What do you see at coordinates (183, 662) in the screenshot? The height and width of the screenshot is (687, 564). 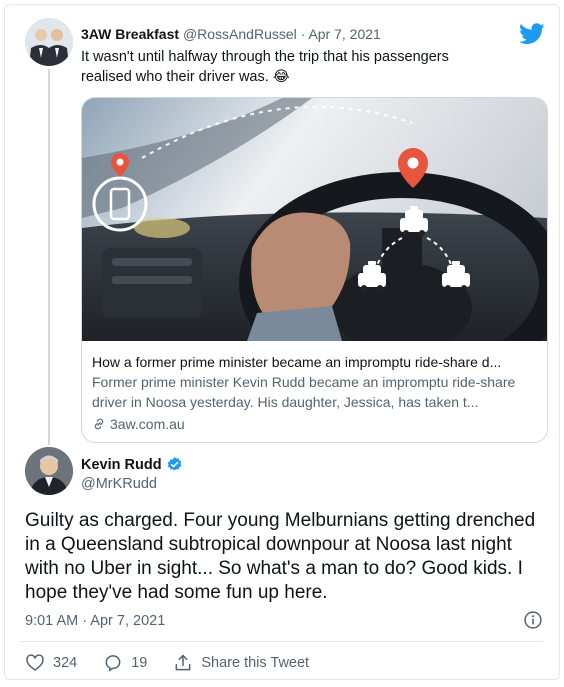 I see `share-icon` at bounding box center [183, 662].